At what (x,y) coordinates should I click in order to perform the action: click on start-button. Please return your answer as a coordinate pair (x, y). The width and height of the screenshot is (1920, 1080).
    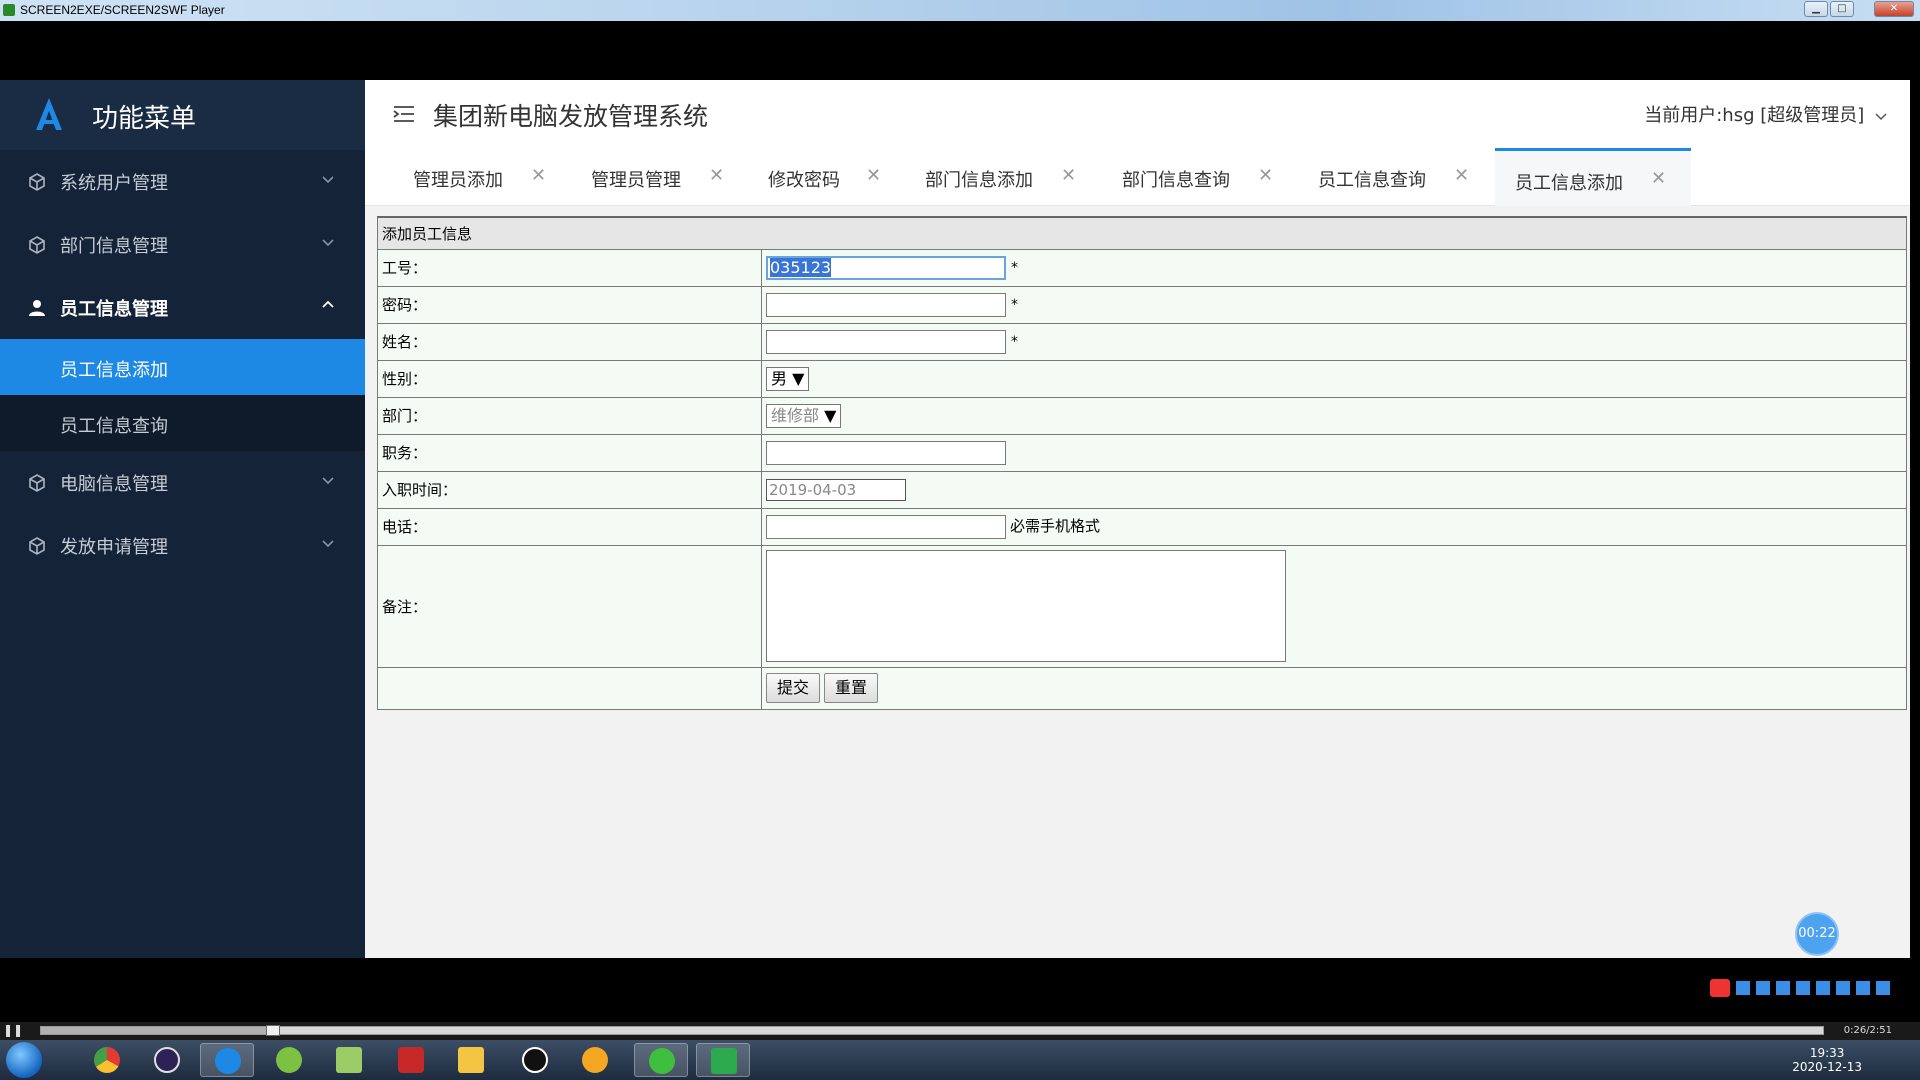
    Looking at the image, I should click on (24, 1060).